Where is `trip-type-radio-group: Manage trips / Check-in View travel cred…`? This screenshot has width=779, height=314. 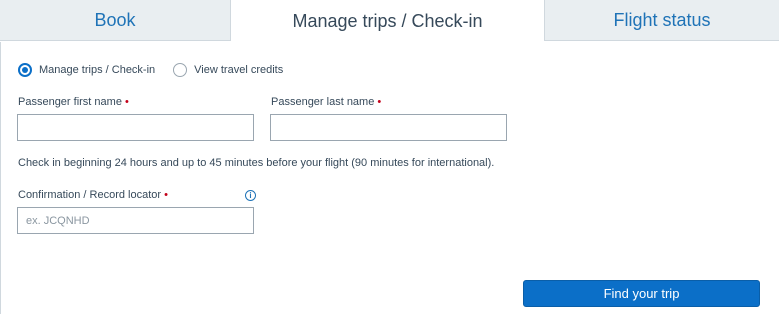
trip-type-radio-group: Manage trips / Check-in View travel cred… is located at coordinates (150, 70).